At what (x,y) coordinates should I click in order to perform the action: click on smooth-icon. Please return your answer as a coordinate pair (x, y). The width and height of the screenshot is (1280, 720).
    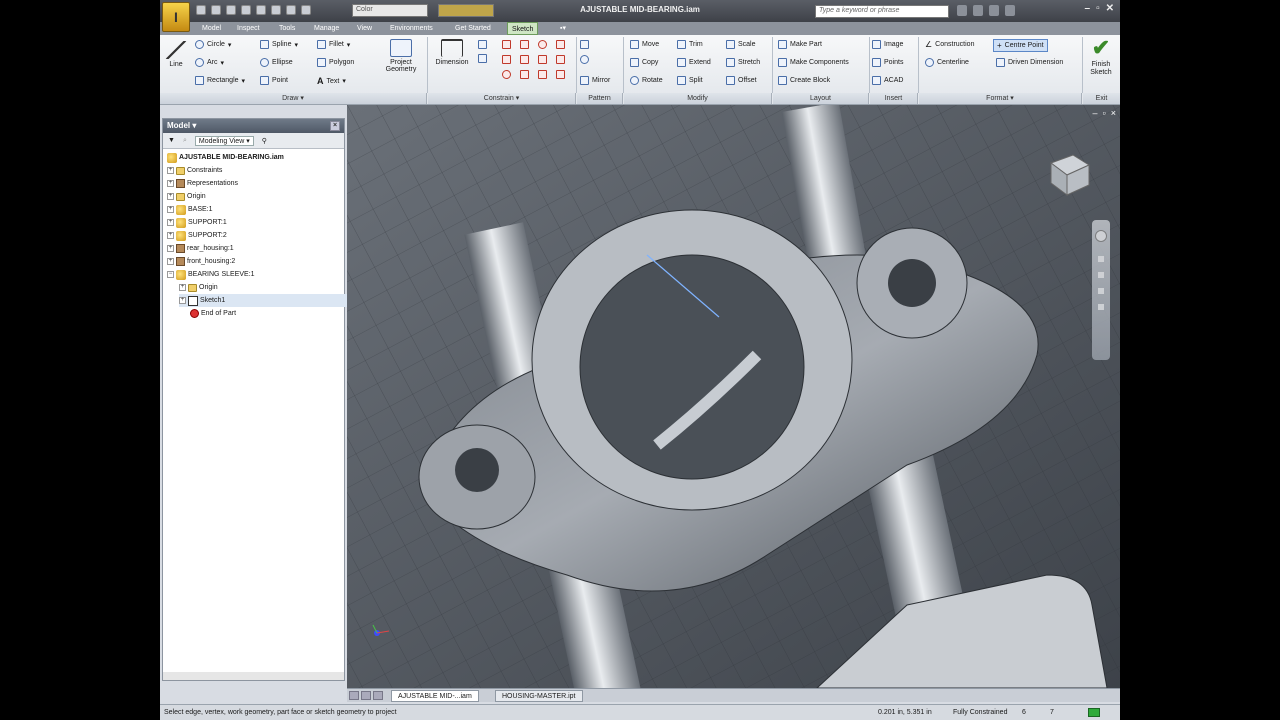
    Looking at the image, I should click on (506, 74).